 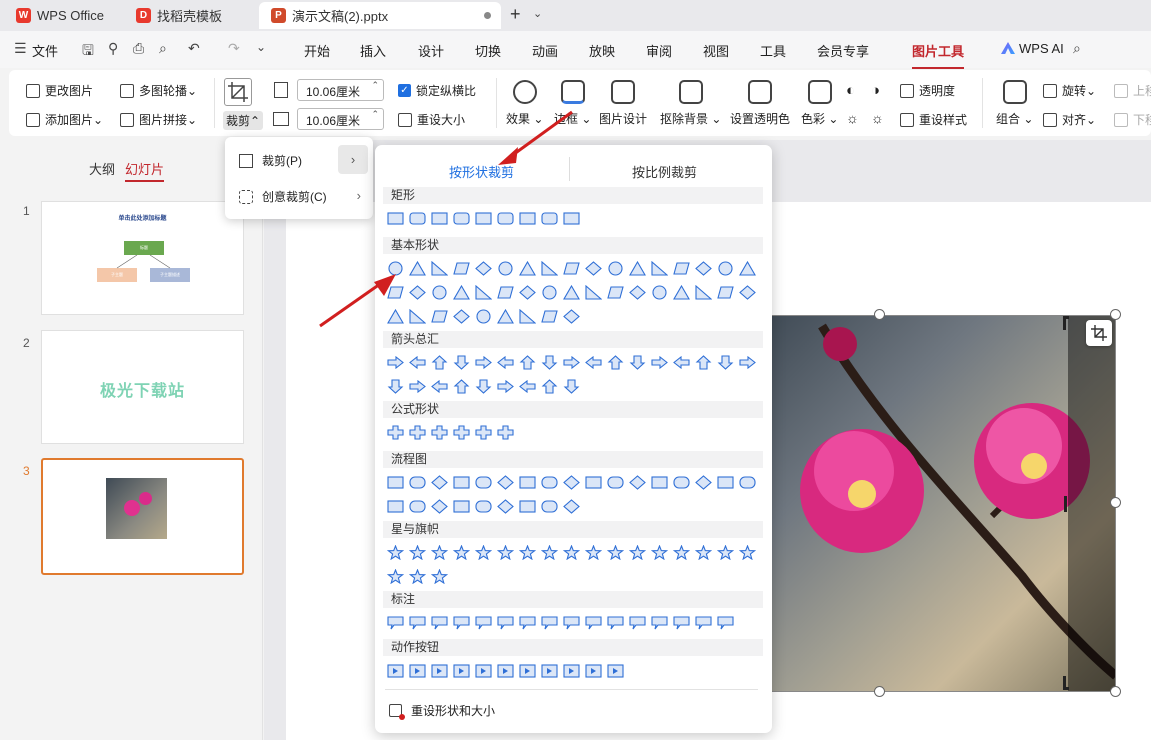 I want to click on creative-crop-menu-item: 创意裁剪(C), so click(x=283, y=196).